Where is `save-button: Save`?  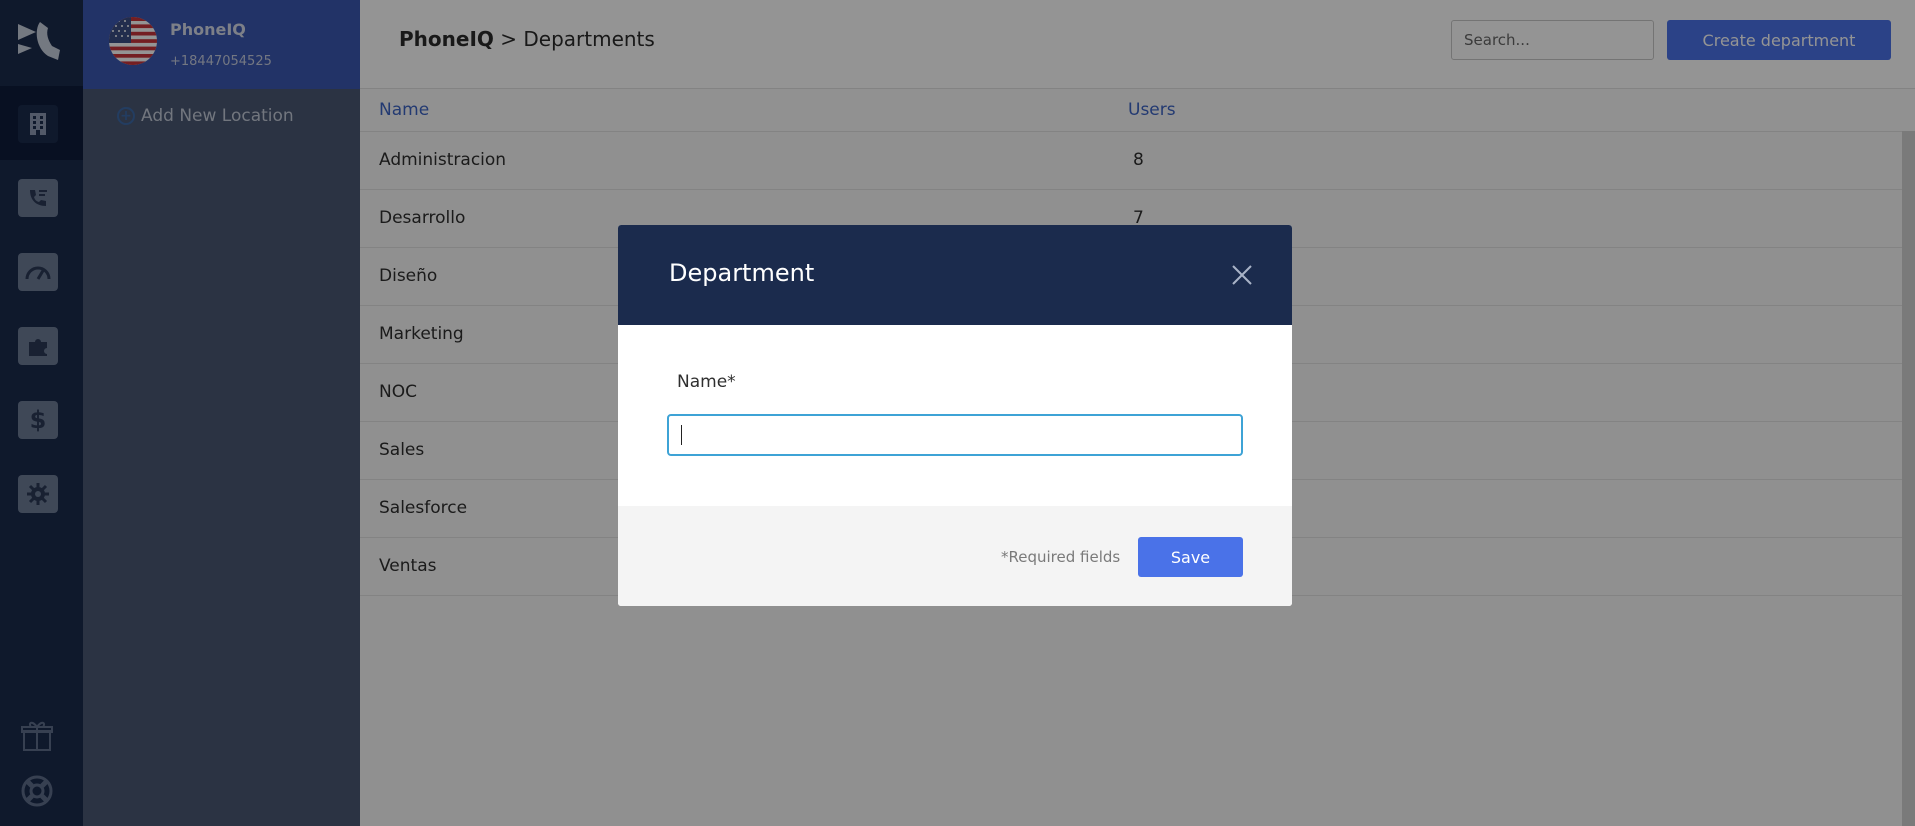 save-button: Save is located at coordinates (1190, 557).